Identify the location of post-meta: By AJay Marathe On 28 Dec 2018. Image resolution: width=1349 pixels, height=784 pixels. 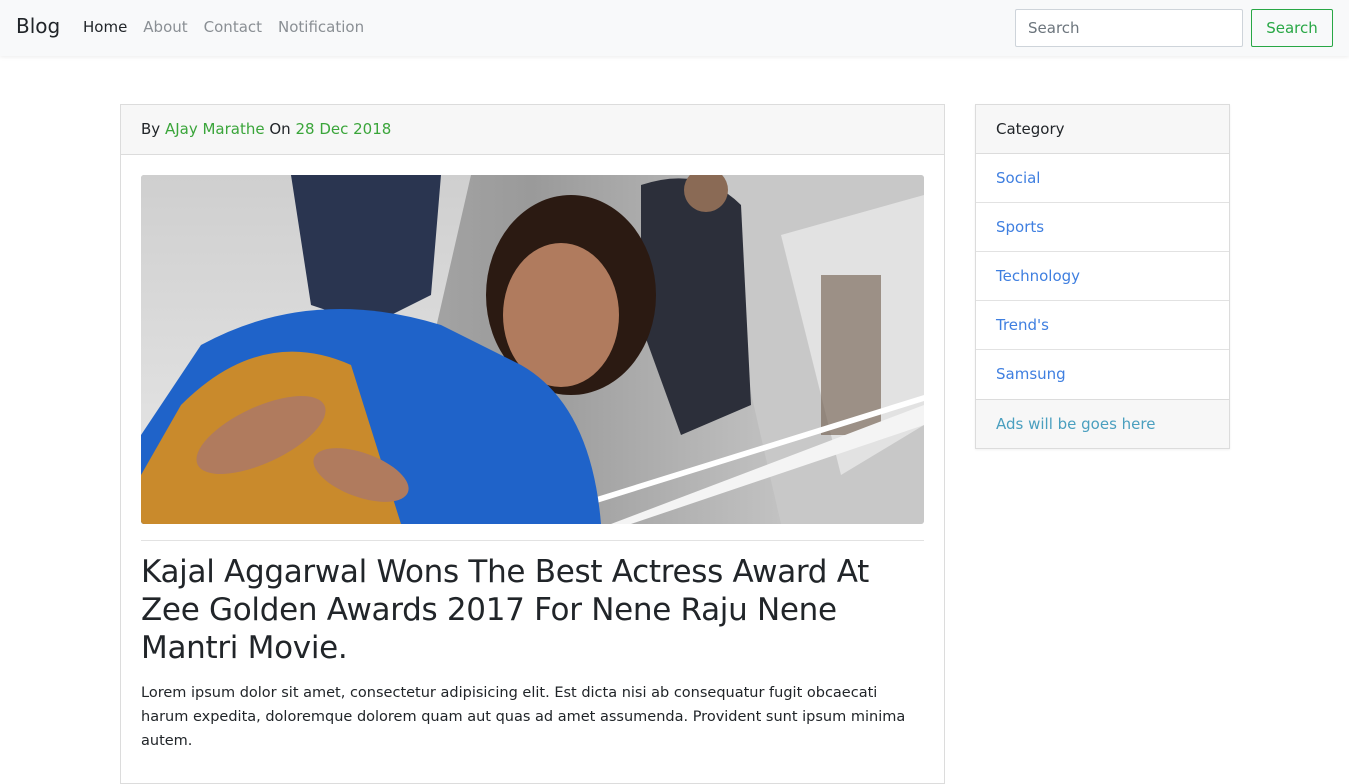
(532, 130).